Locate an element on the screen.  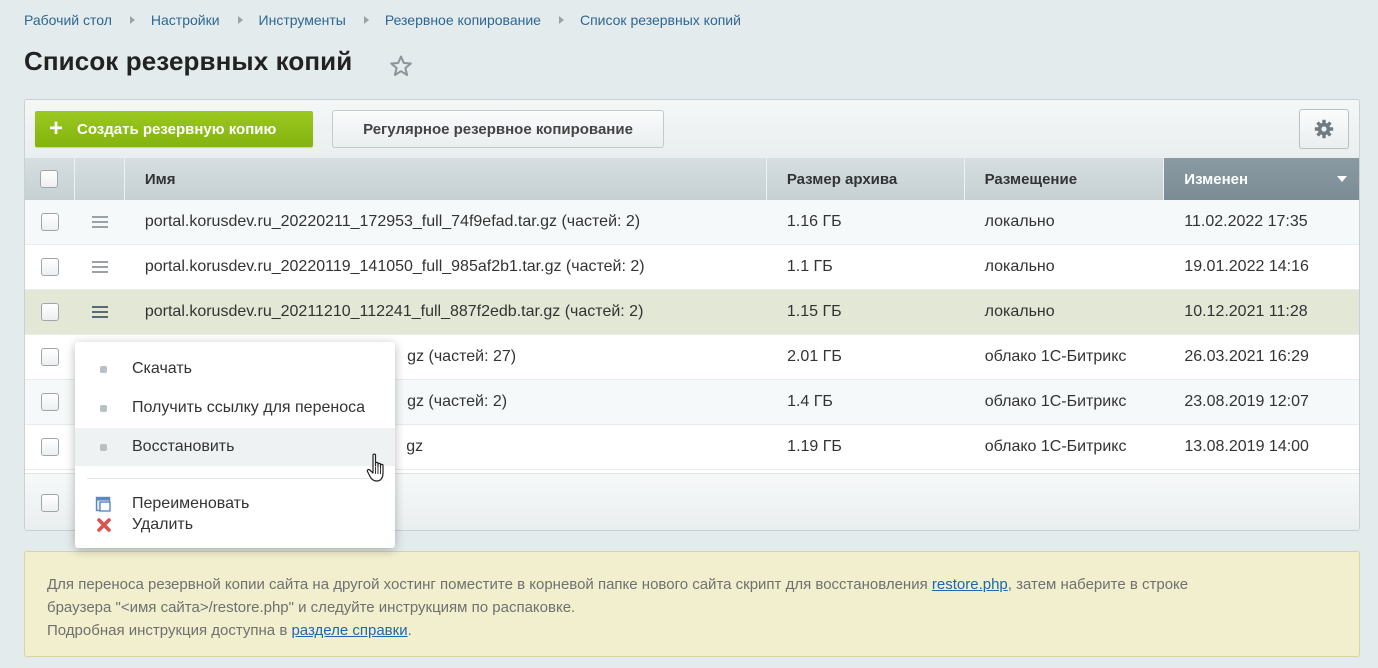
regular-backup-button: Регулярное резервное копирование is located at coordinates (498, 129).